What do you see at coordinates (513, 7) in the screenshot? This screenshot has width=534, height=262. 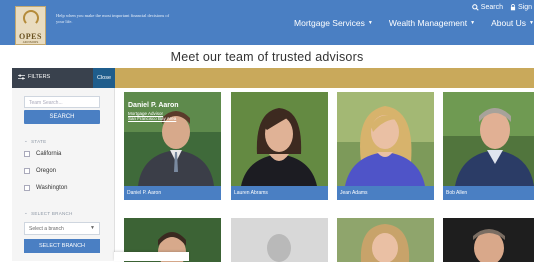 I see `lock-icon` at bounding box center [513, 7].